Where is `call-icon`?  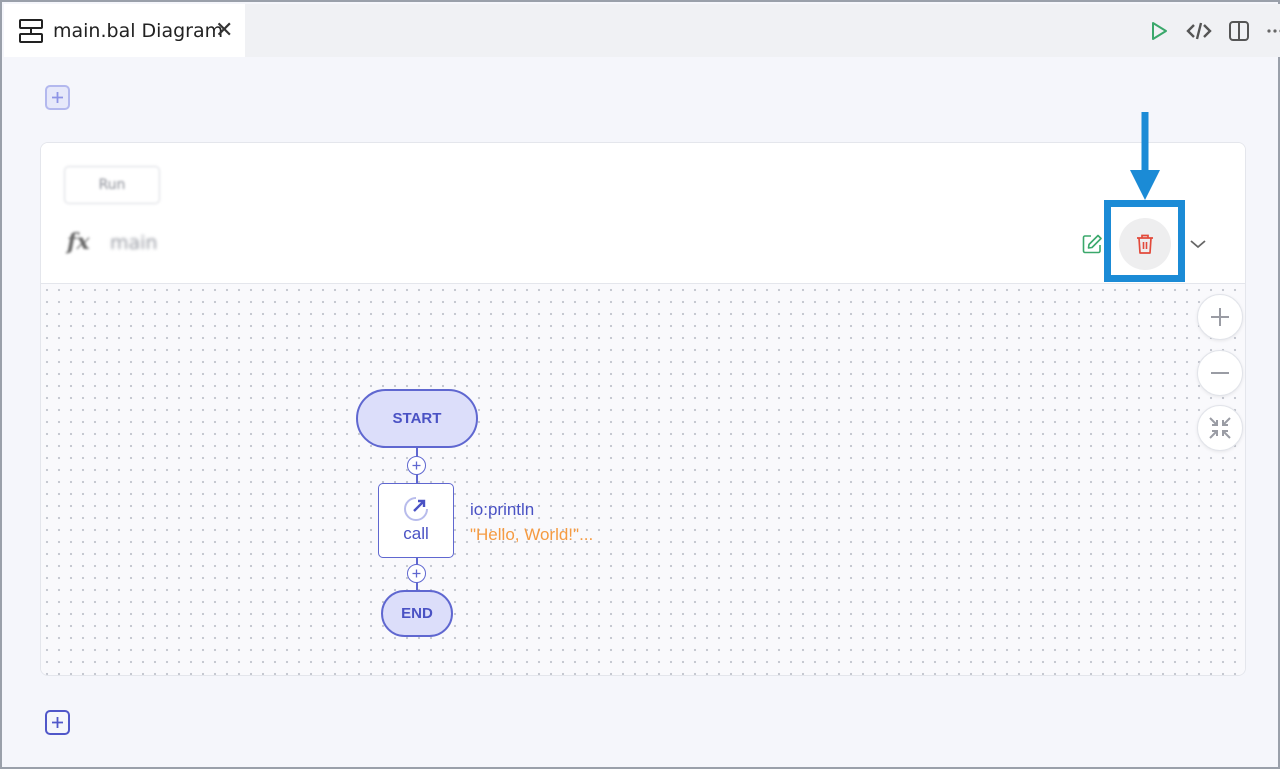 call-icon is located at coordinates (416, 509).